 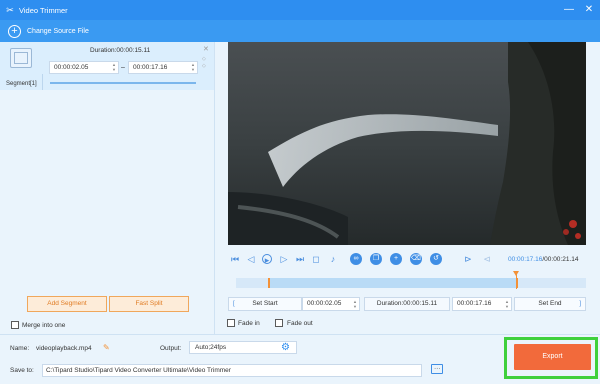 I want to click on merge-label: Merge into one, so click(x=44, y=325).